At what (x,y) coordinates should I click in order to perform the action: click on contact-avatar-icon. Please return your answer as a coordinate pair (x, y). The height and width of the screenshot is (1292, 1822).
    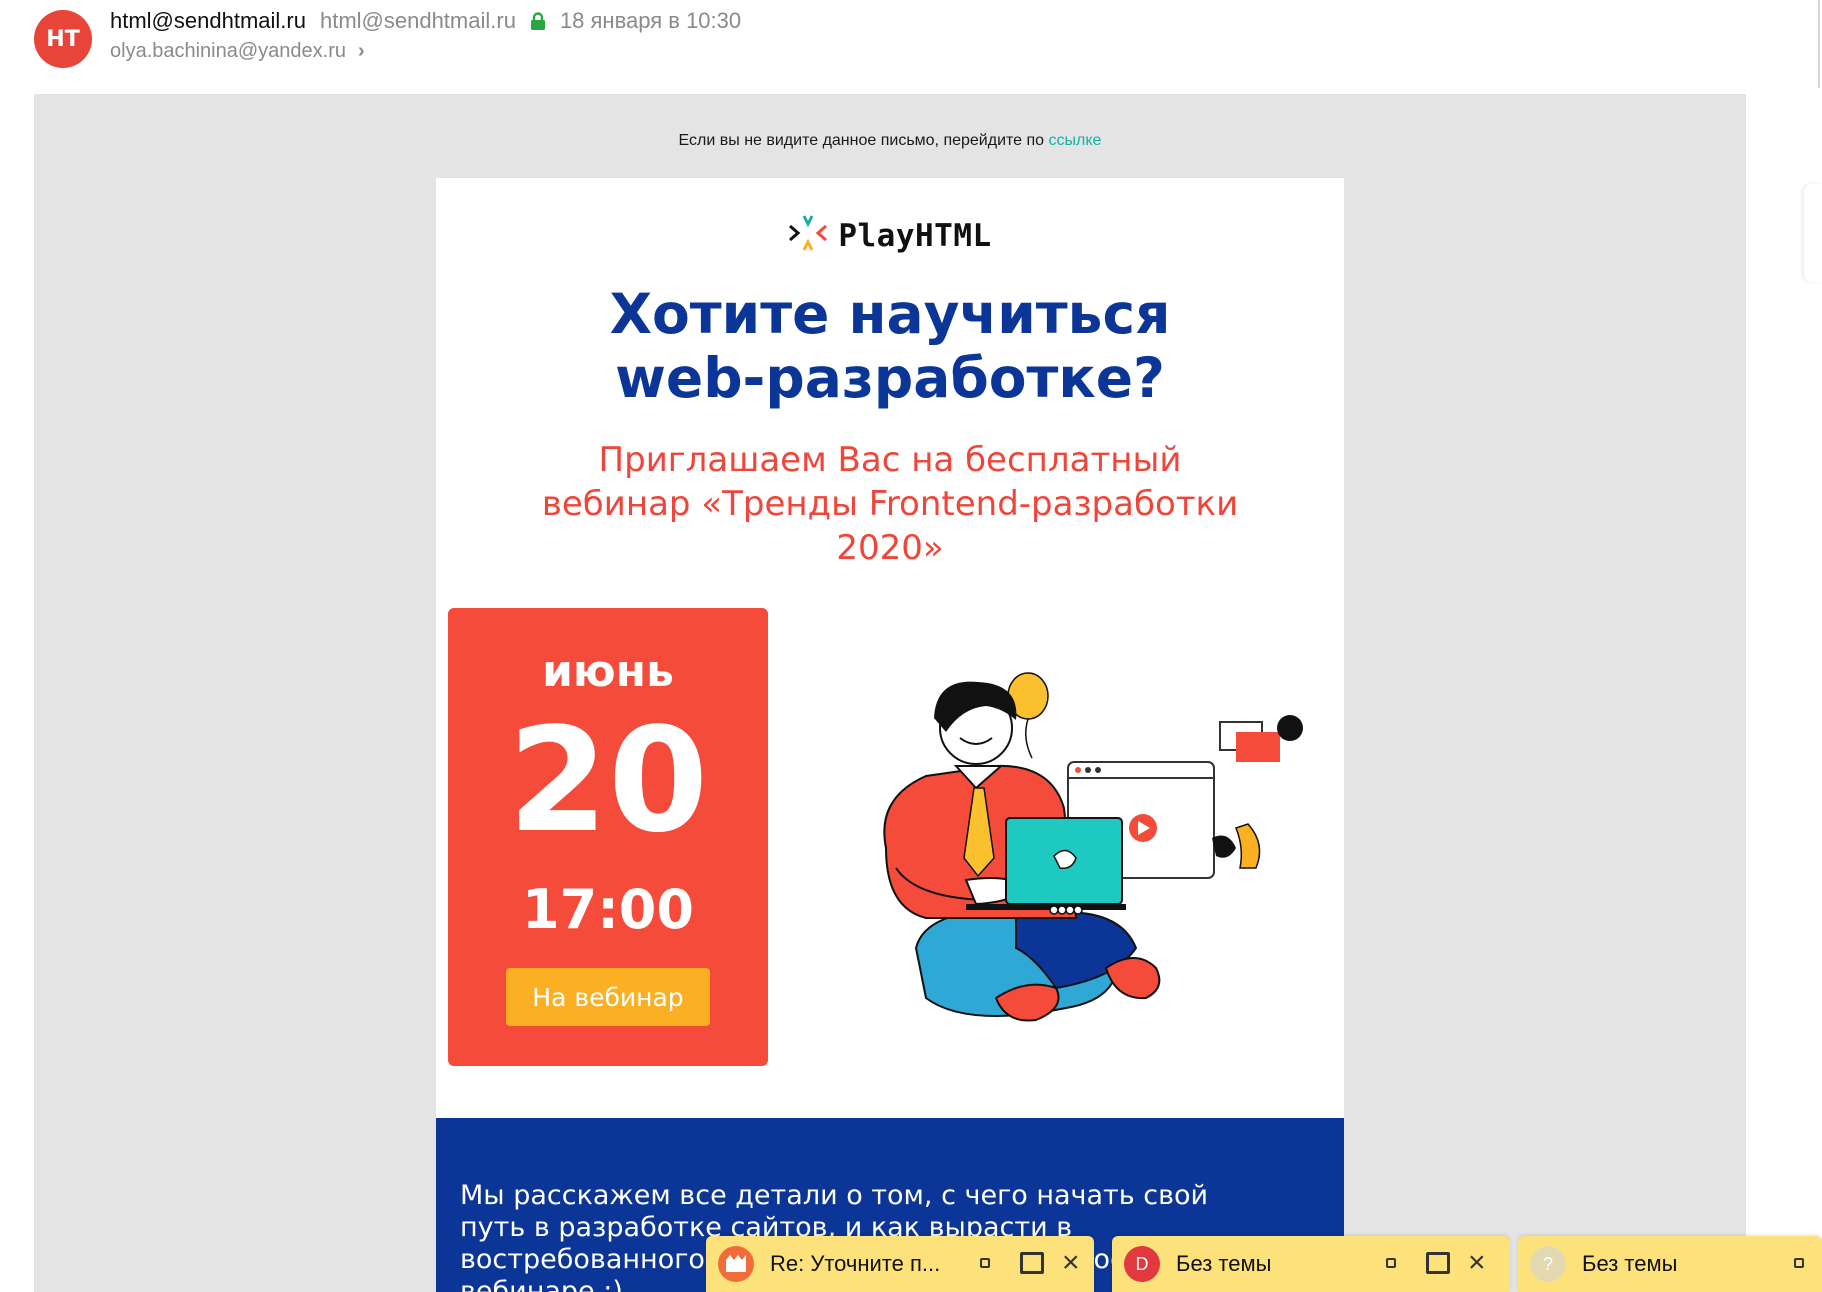
    Looking at the image, I should click on (736, 1264).